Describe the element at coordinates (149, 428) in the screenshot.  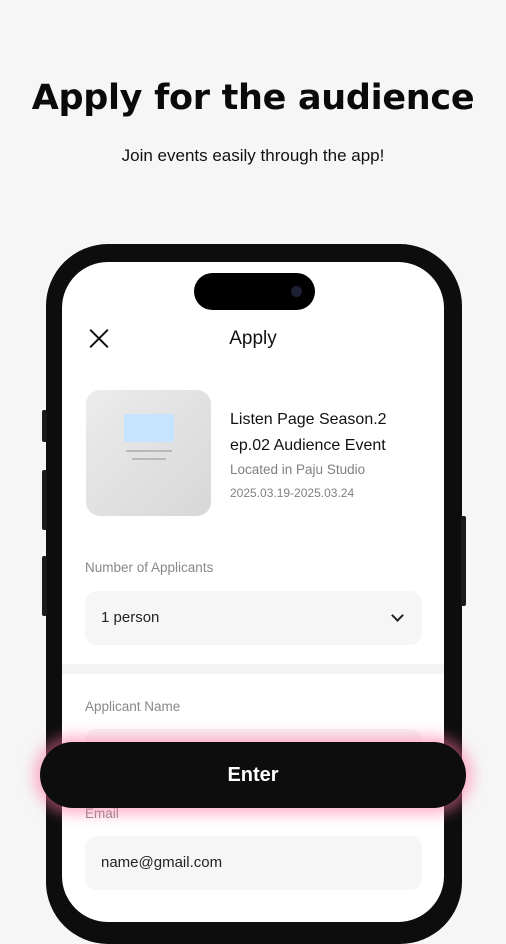
I see `thumbnail-label` at that location.